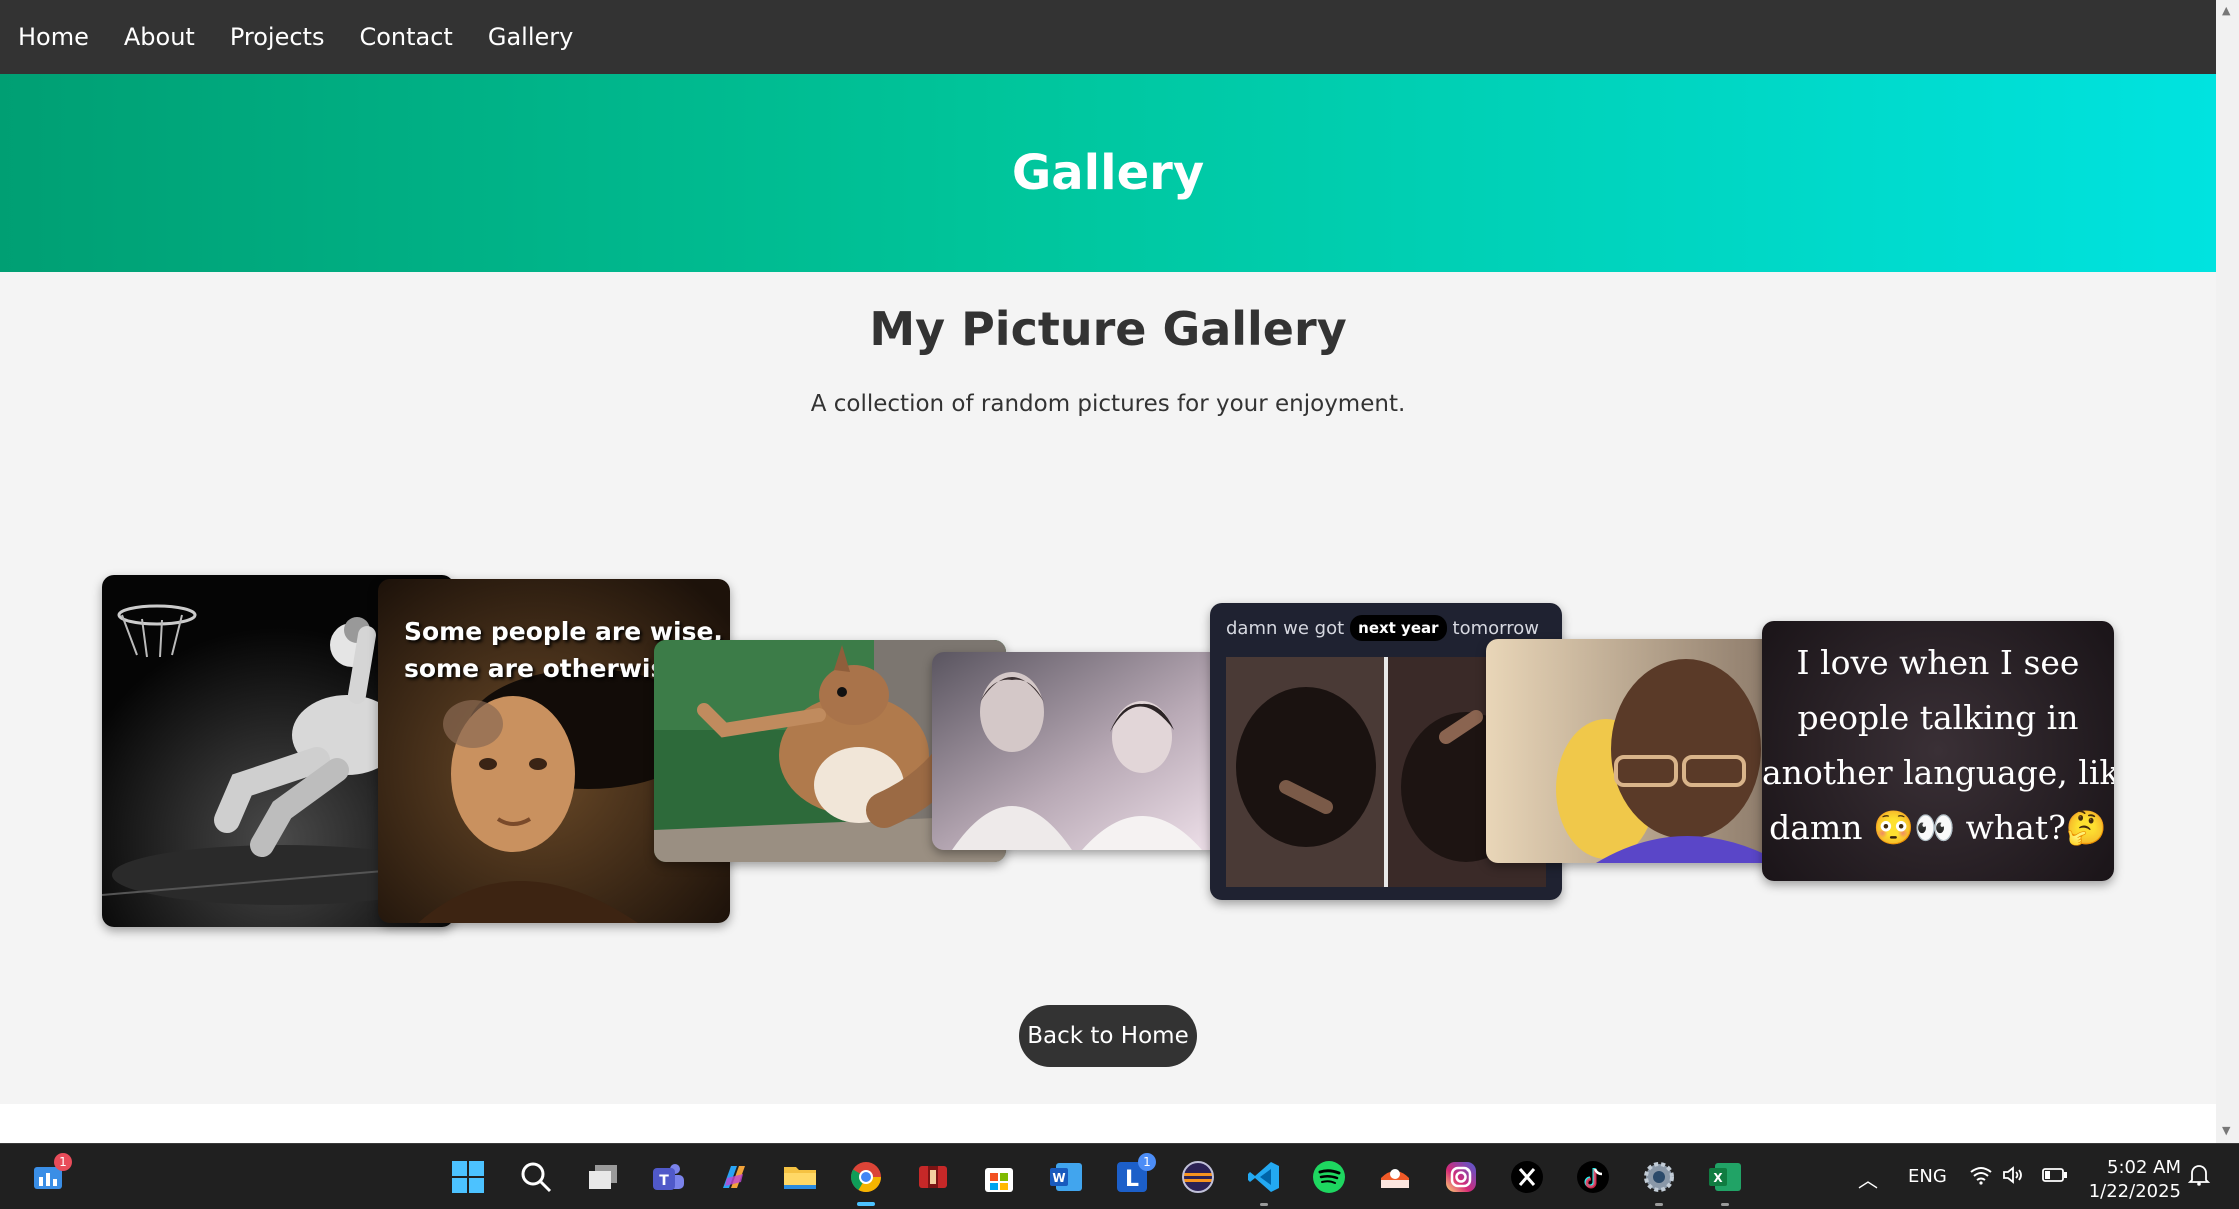  Describe the element at coordinates (1868, 1178) in the screenshot. I see `chevron-up-icon: ︿` at that location.